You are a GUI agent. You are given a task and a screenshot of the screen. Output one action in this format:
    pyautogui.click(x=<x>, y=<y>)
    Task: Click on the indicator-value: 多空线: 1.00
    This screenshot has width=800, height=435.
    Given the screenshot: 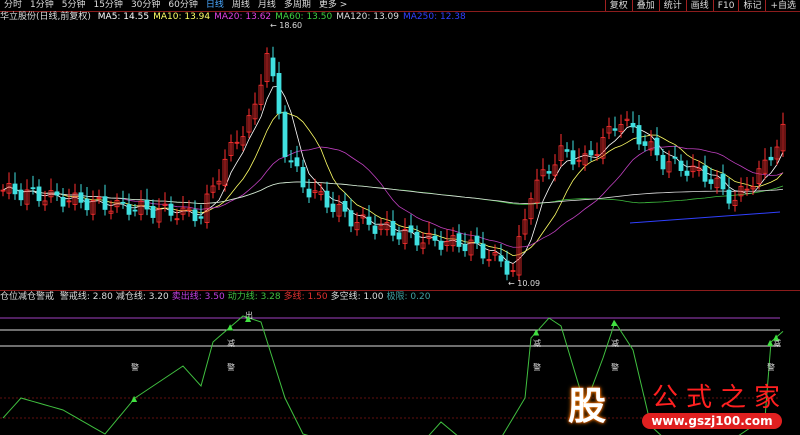 What is the action you would take?
    pyautogui.click(x=357, y=297)
    